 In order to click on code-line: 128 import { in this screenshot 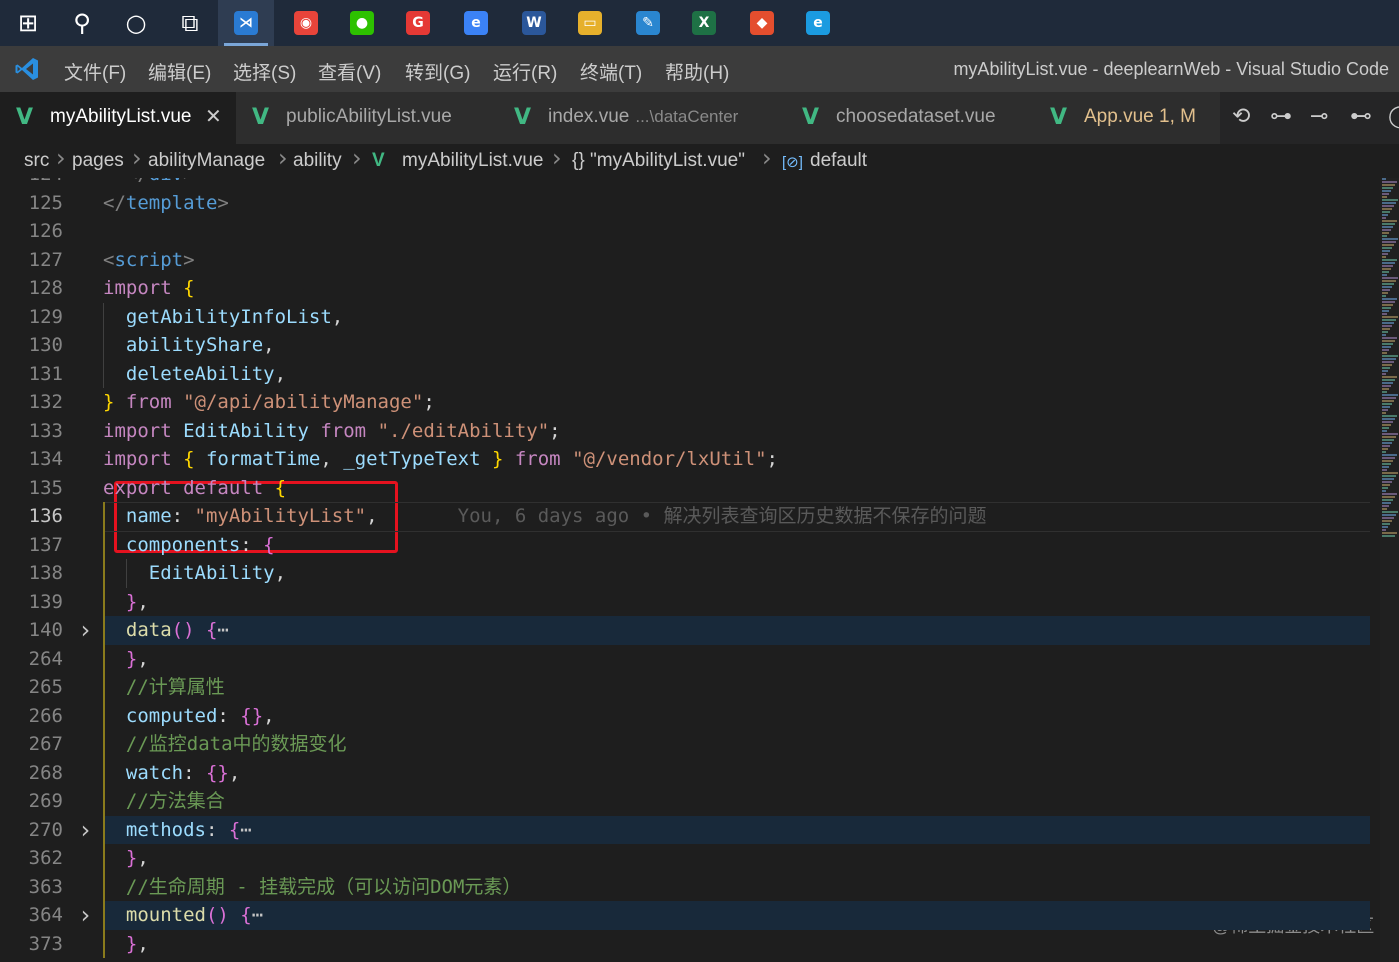, I will do `click(690, 288)`.